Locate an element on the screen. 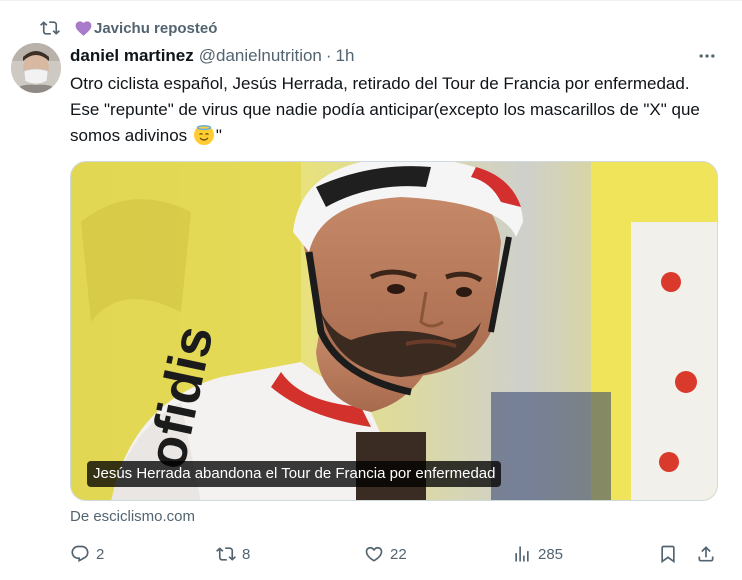 This screenshot has height=580, width=742. avatar-photo is located at coordinates (36, 68).